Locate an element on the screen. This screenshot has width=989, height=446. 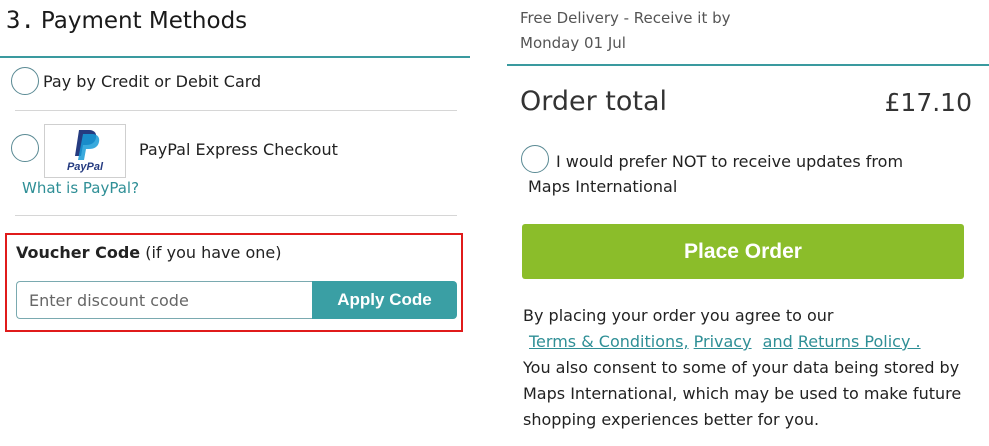
payment-methods-heading: 3. Payment Methods is located at coordinates (126, 20).